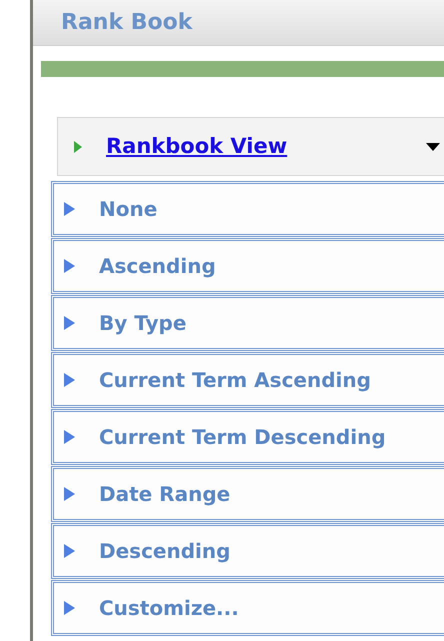 This screenshot has width=444, height=641. What do you see at coordinates (433, 146) in the screenshot?
I see `caret-icon` at bounding box center [433, 146].